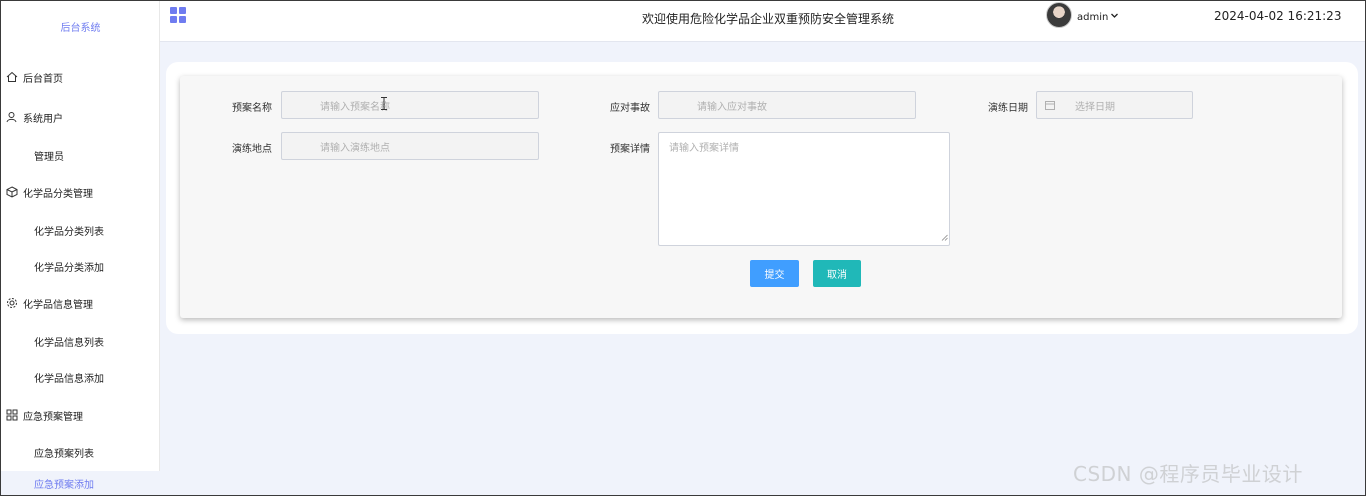 The height and width of the screenshot is (496, 1366). Describe the element at coordinates (12, 415) in the screenshot. I see `grid-icon` at that location.